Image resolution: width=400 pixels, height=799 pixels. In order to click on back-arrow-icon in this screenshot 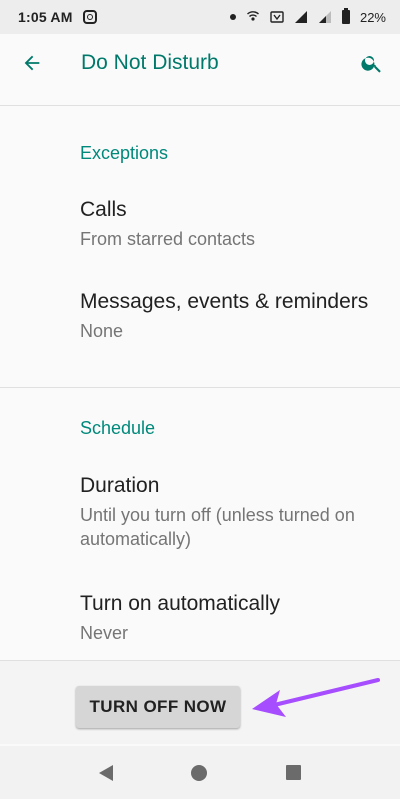, I will do `click(32, 63)`.